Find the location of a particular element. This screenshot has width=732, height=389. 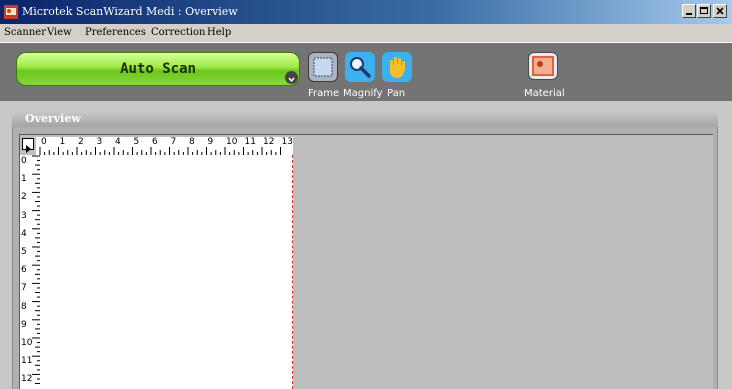

magnify-label: Magnify is located at coordinates (363, 93).